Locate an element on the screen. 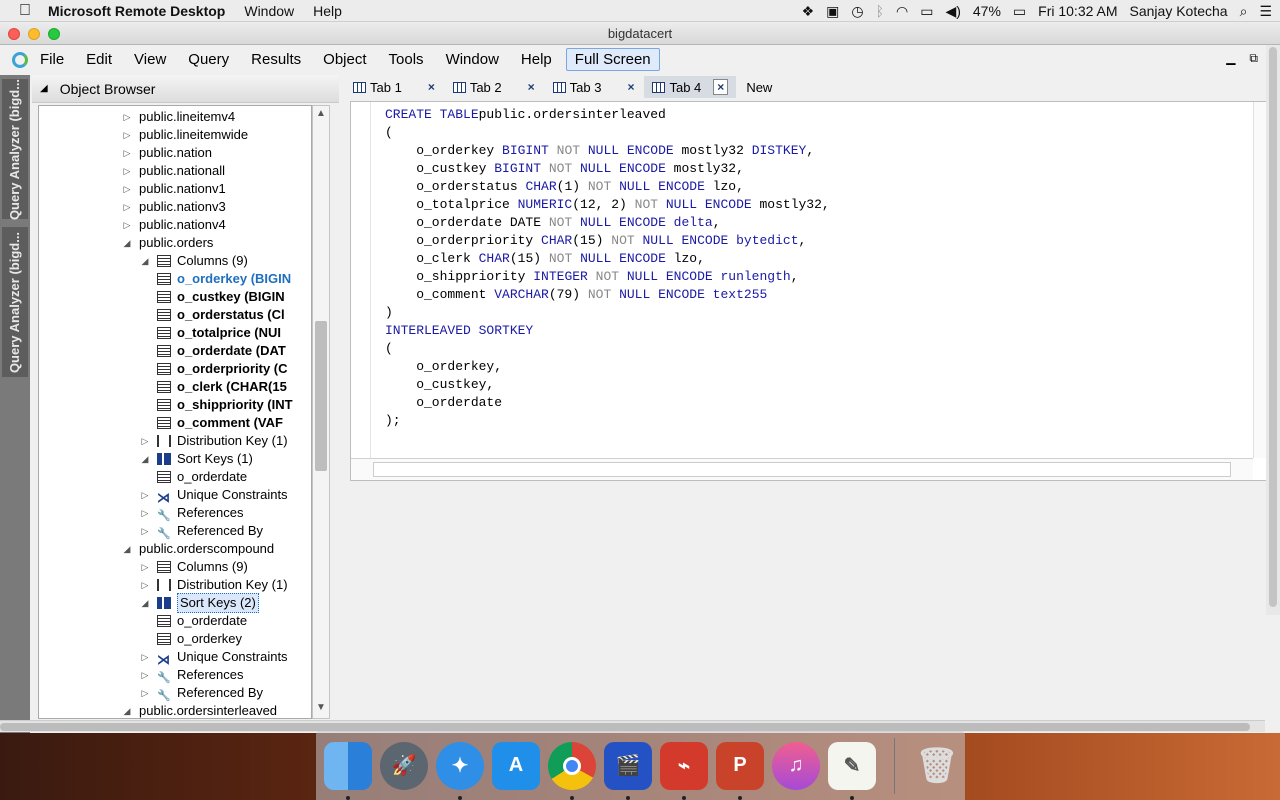 Image resolution: width=1280 pixels, height=800 pixels. screen-record-icon: ▣ is located at coordinates (832, 11).